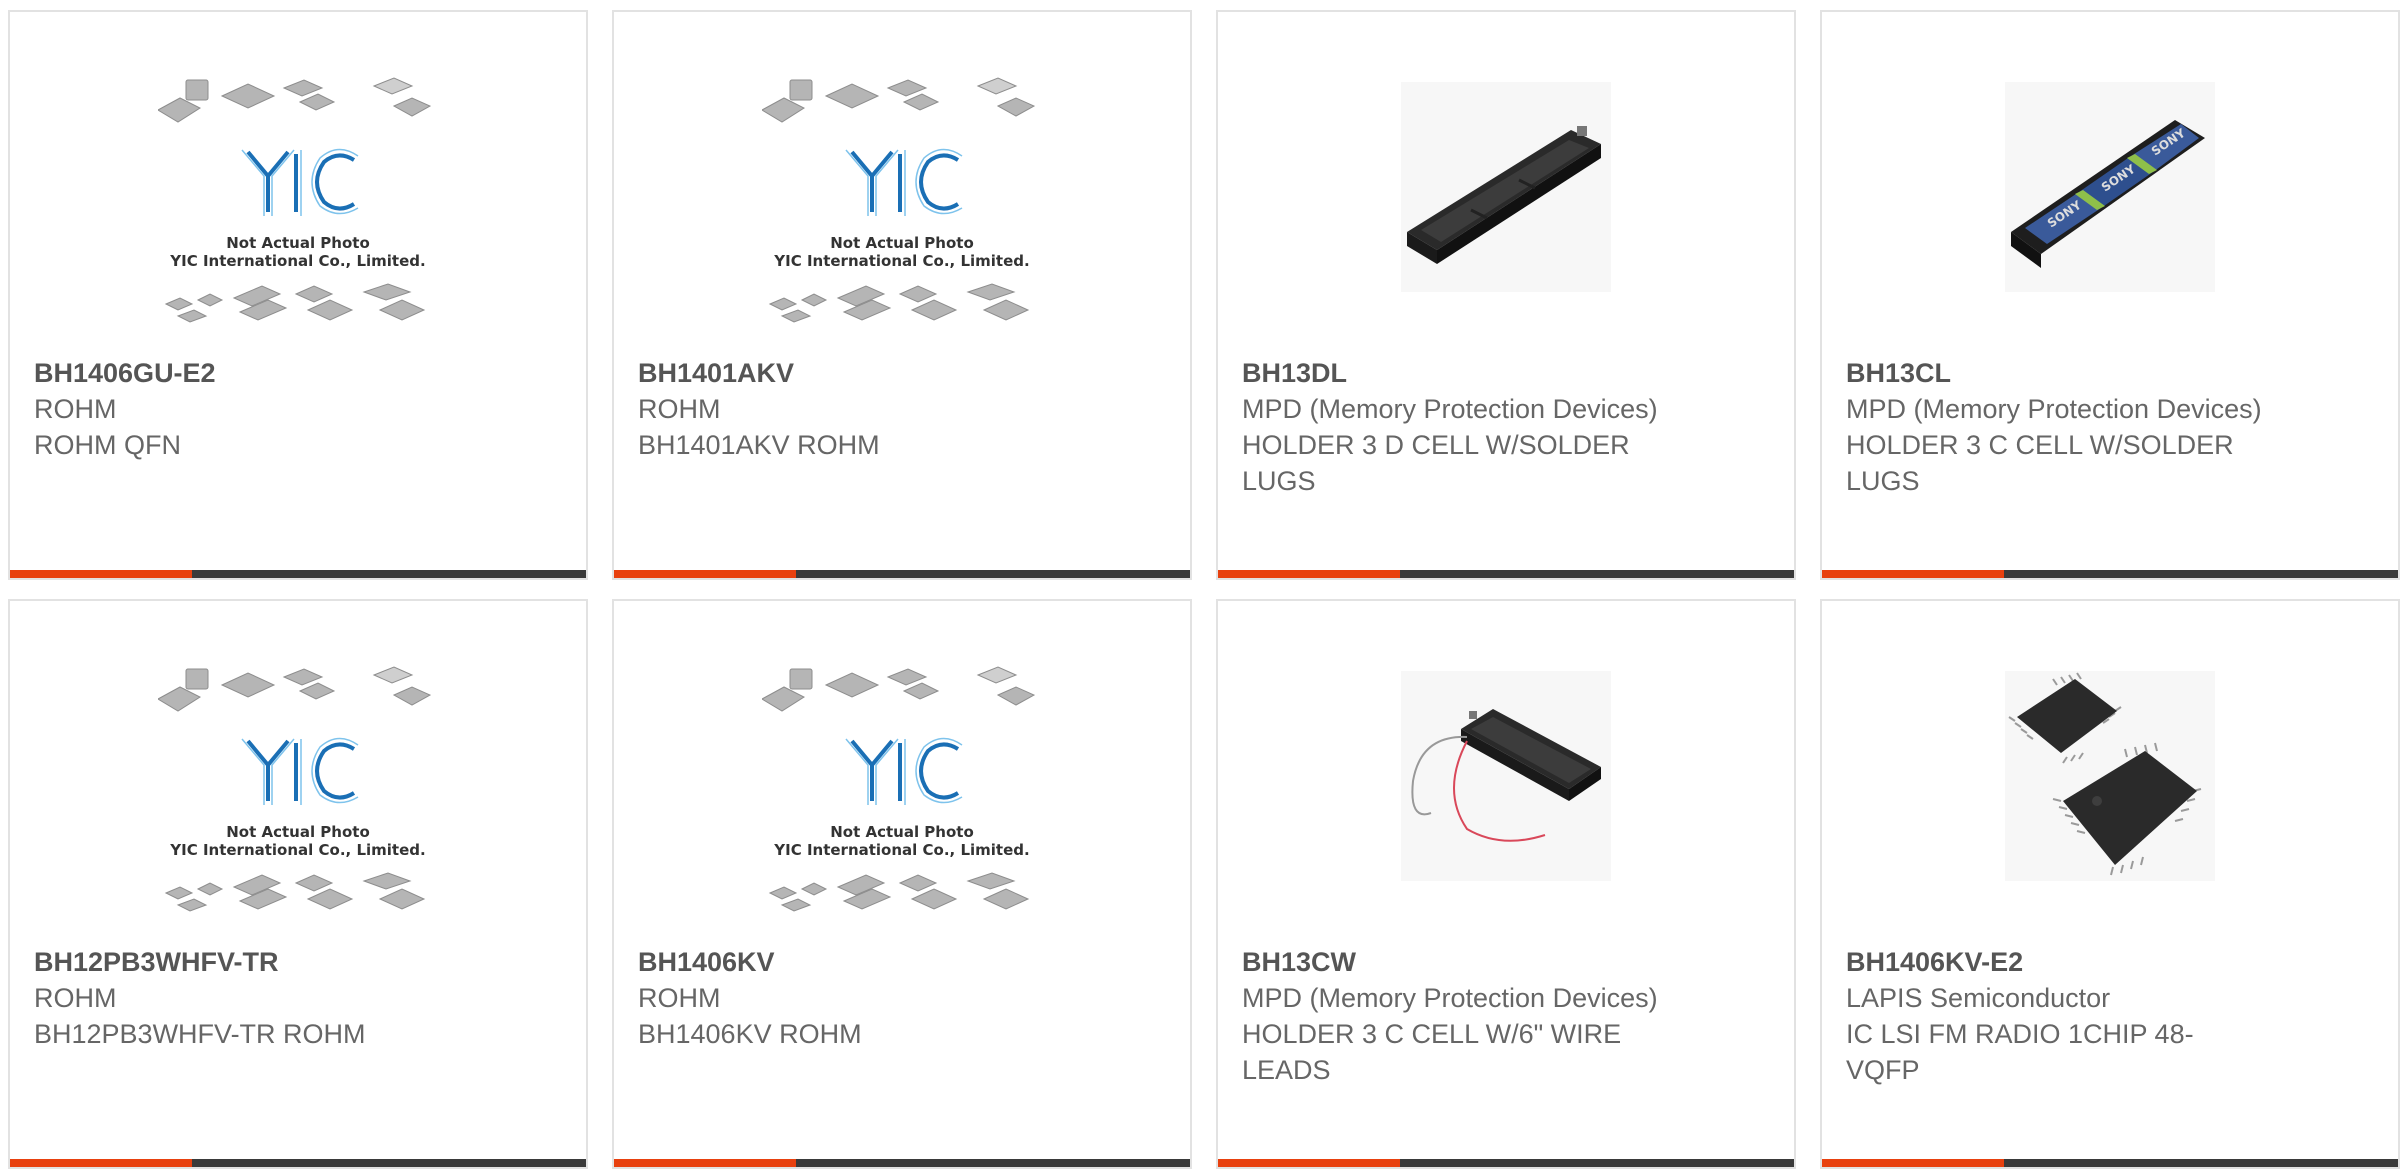 This screenshot has height=1169, width=2400. Describe the element at coordinates (2040, 463) in the screenshot. I see `description: HOLDER 3 C CELL W/SOLDER LUGS` at that location.